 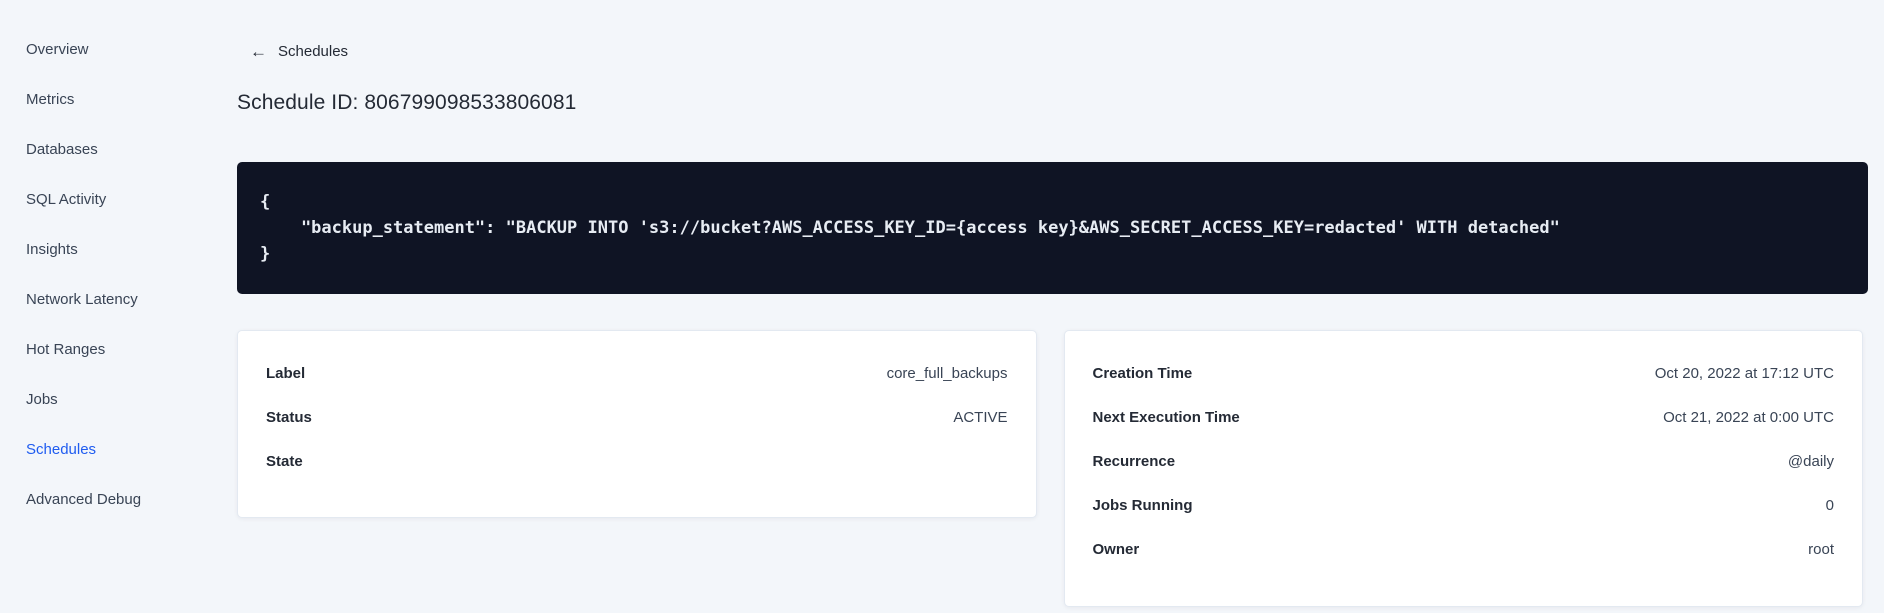 I want to click on row-label: Jobs Running, so click(x=1142, y=505).